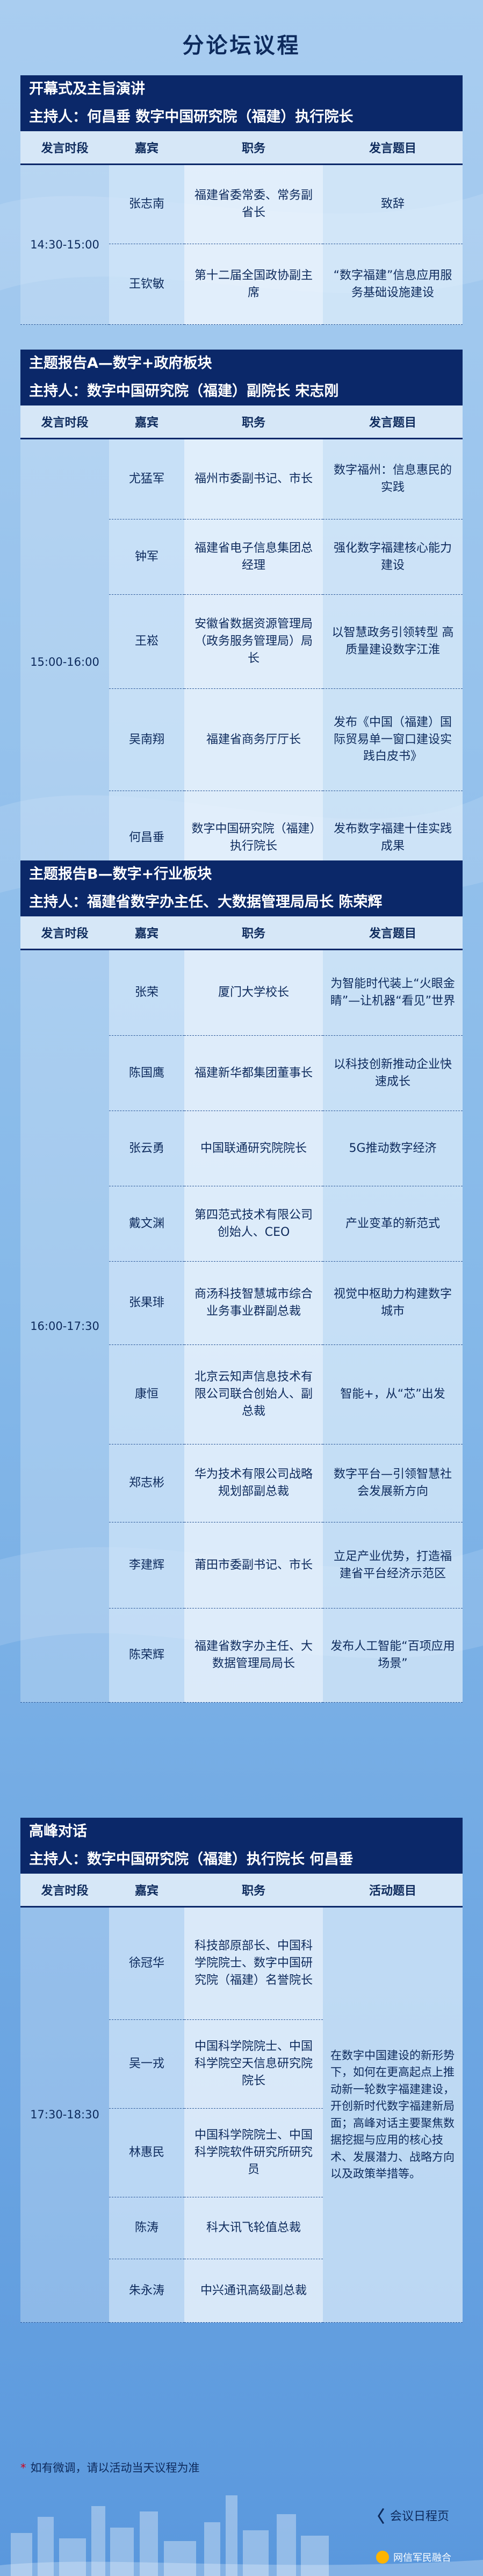  What do you see at coordinates (393, 1303) in the screenshot?
I see `speech-topic: 视觉中枢助力构建数字城市` at bounding box center [393, 1303].